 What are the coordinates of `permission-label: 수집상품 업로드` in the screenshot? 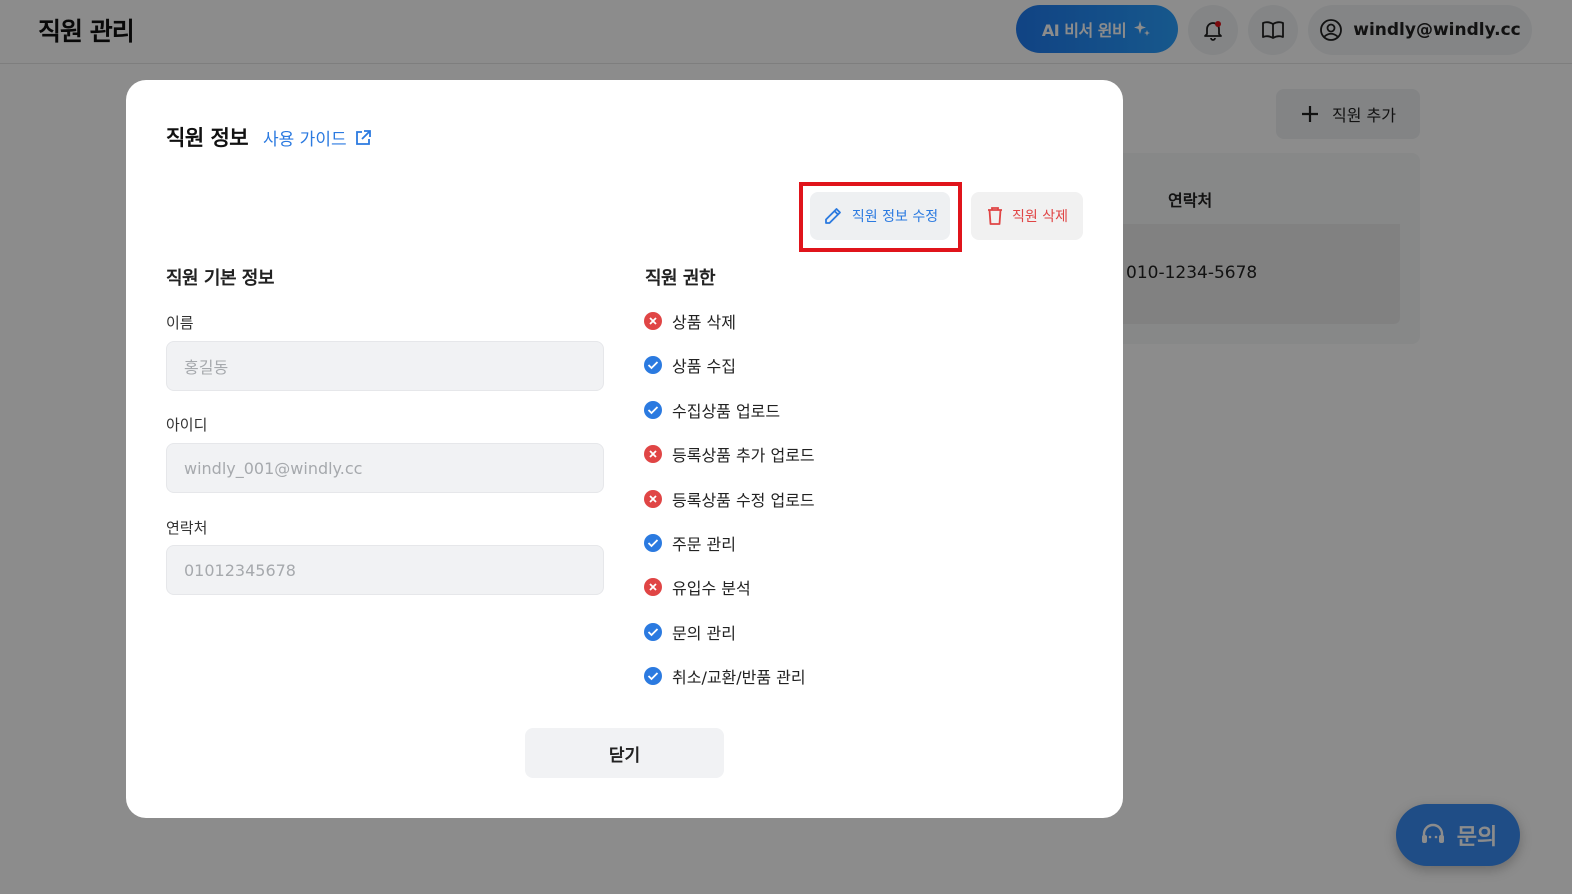 It's located at (726, 411).